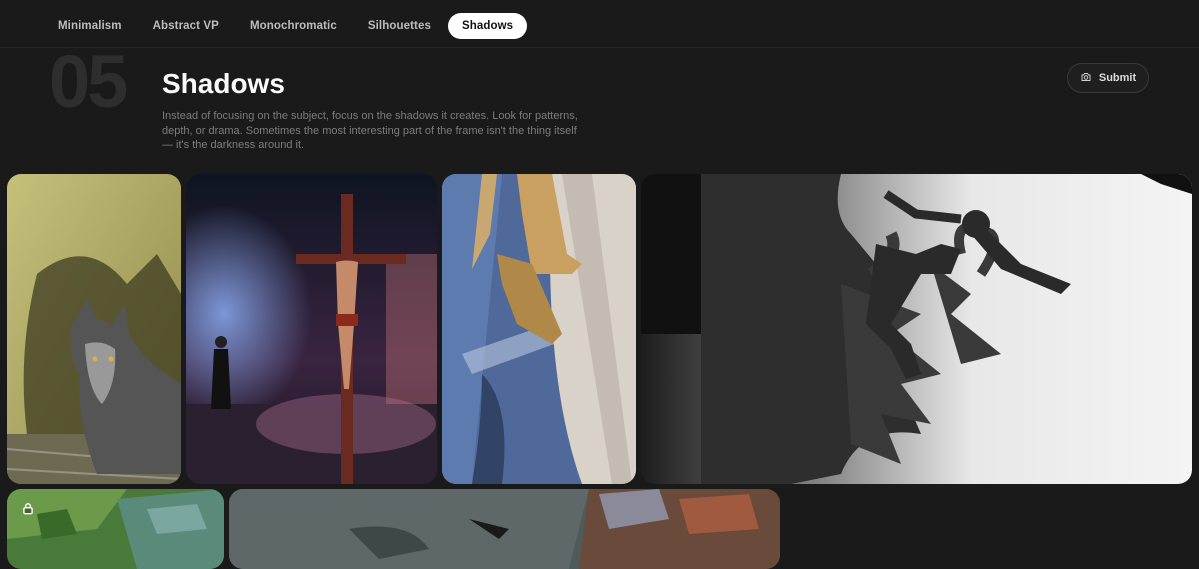 The width and height of the screenshot is (1199, 569). Describe the element at coordinates (115, 529) in the screenshot. I see `photo-grass-shore` at that location.